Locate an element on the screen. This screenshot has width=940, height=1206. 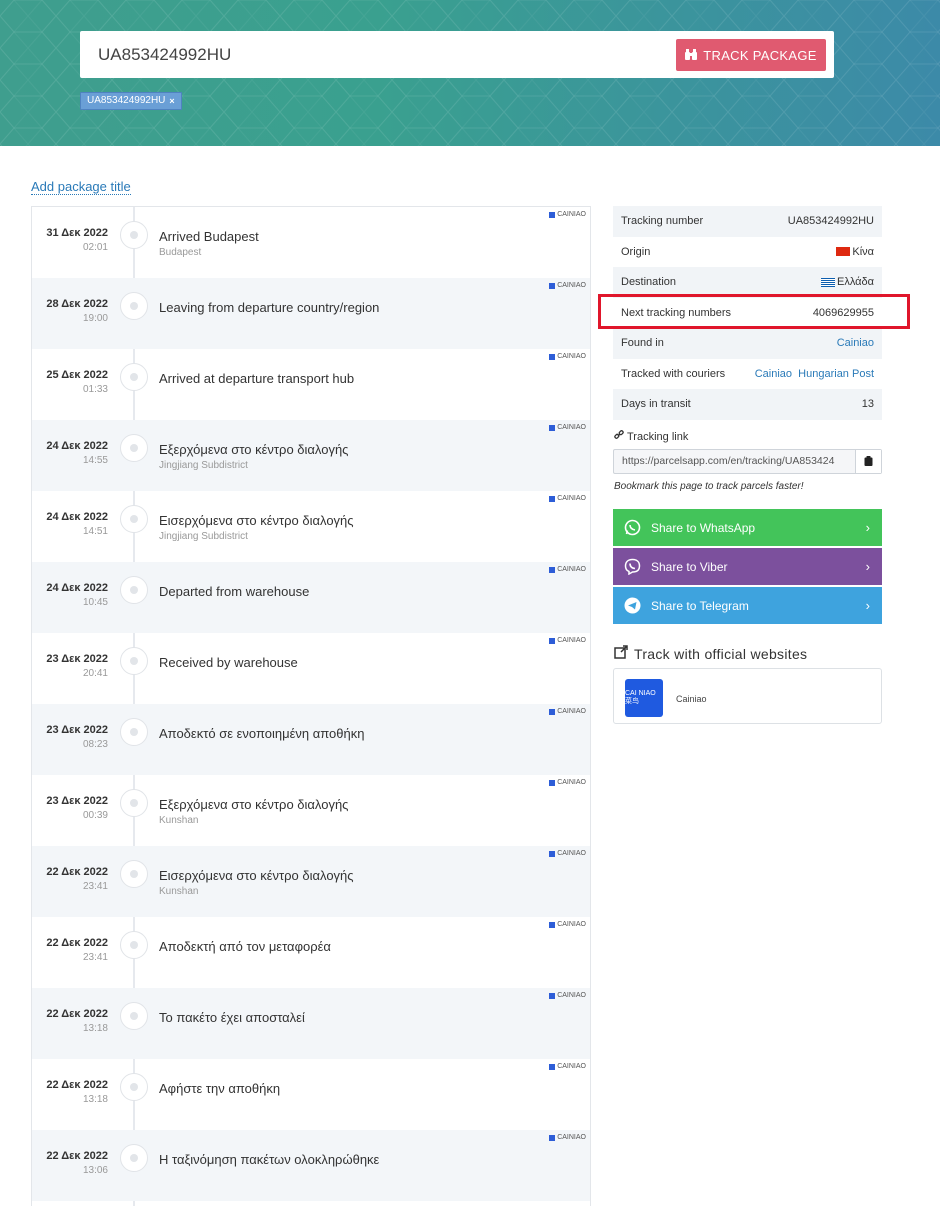
event-time: 02:01 is located at coordinates (95, 247).